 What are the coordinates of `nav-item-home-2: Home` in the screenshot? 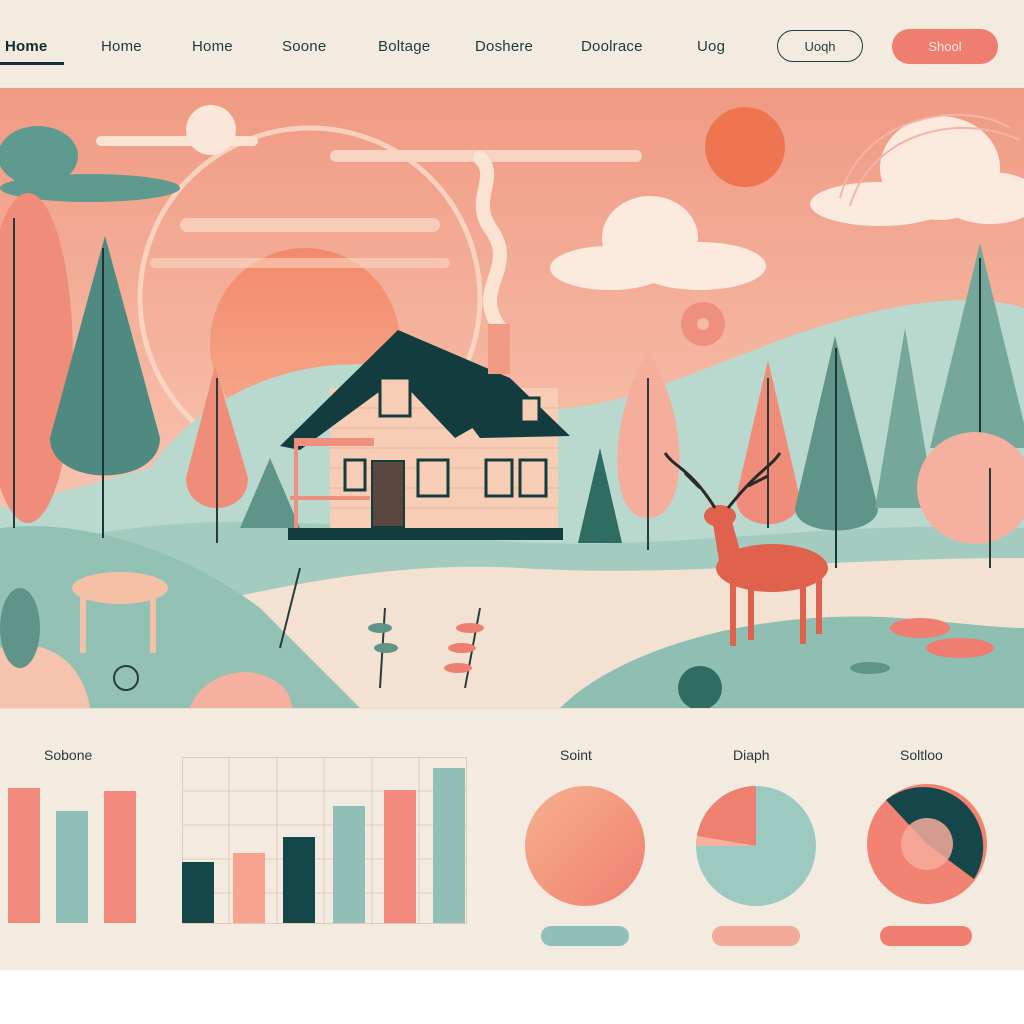 It's located at (121, 46).